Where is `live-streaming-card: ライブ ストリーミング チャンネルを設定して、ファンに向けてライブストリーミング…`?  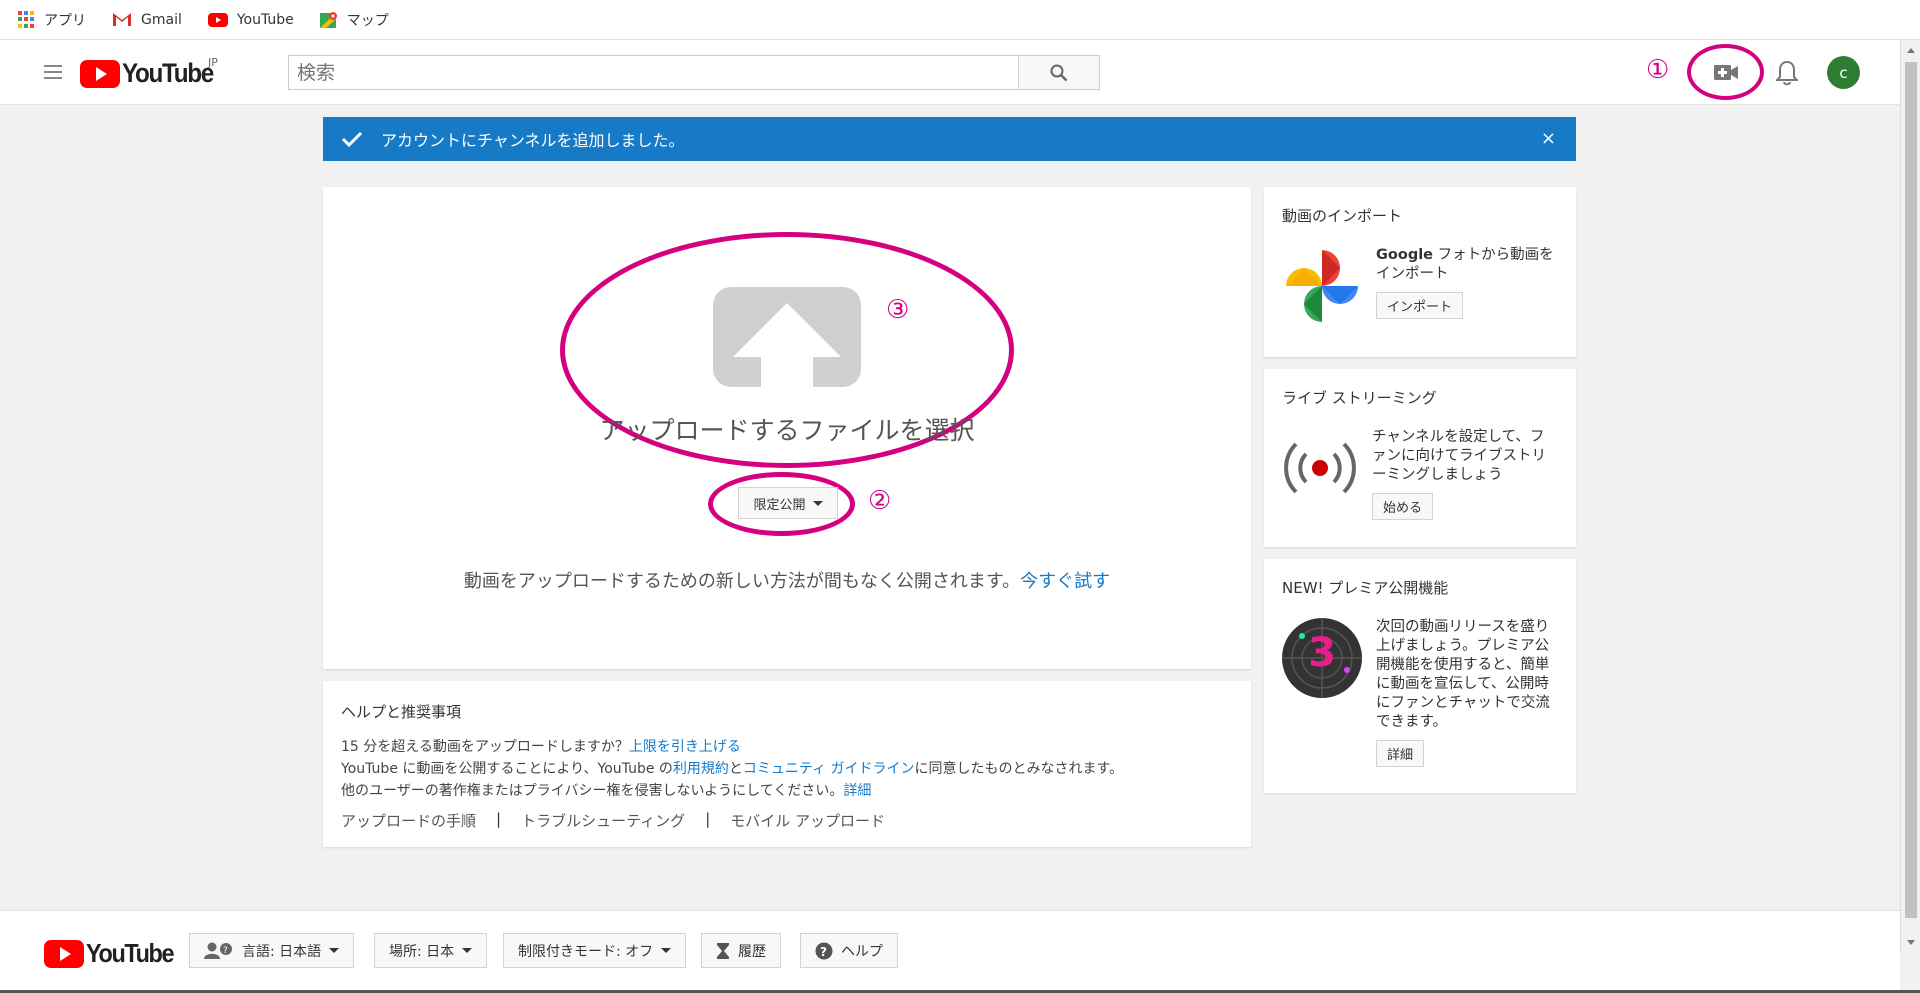
live-streaming-card: ライブ ストリーミング チャンネルを設定して、ファンに向けてライブストリーミング… is located at coordinates (1420, 458).